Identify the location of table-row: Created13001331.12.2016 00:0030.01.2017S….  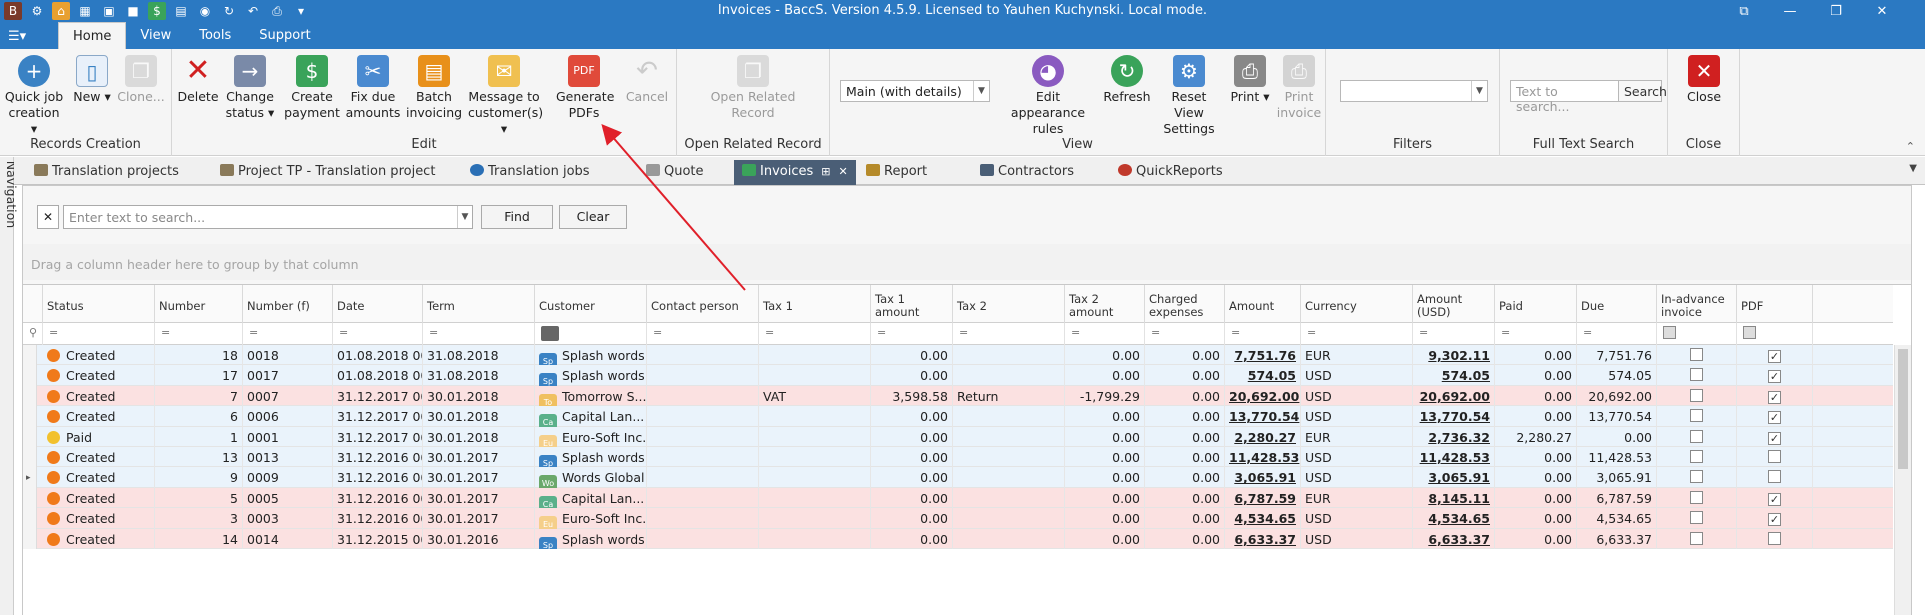
(958, 457).